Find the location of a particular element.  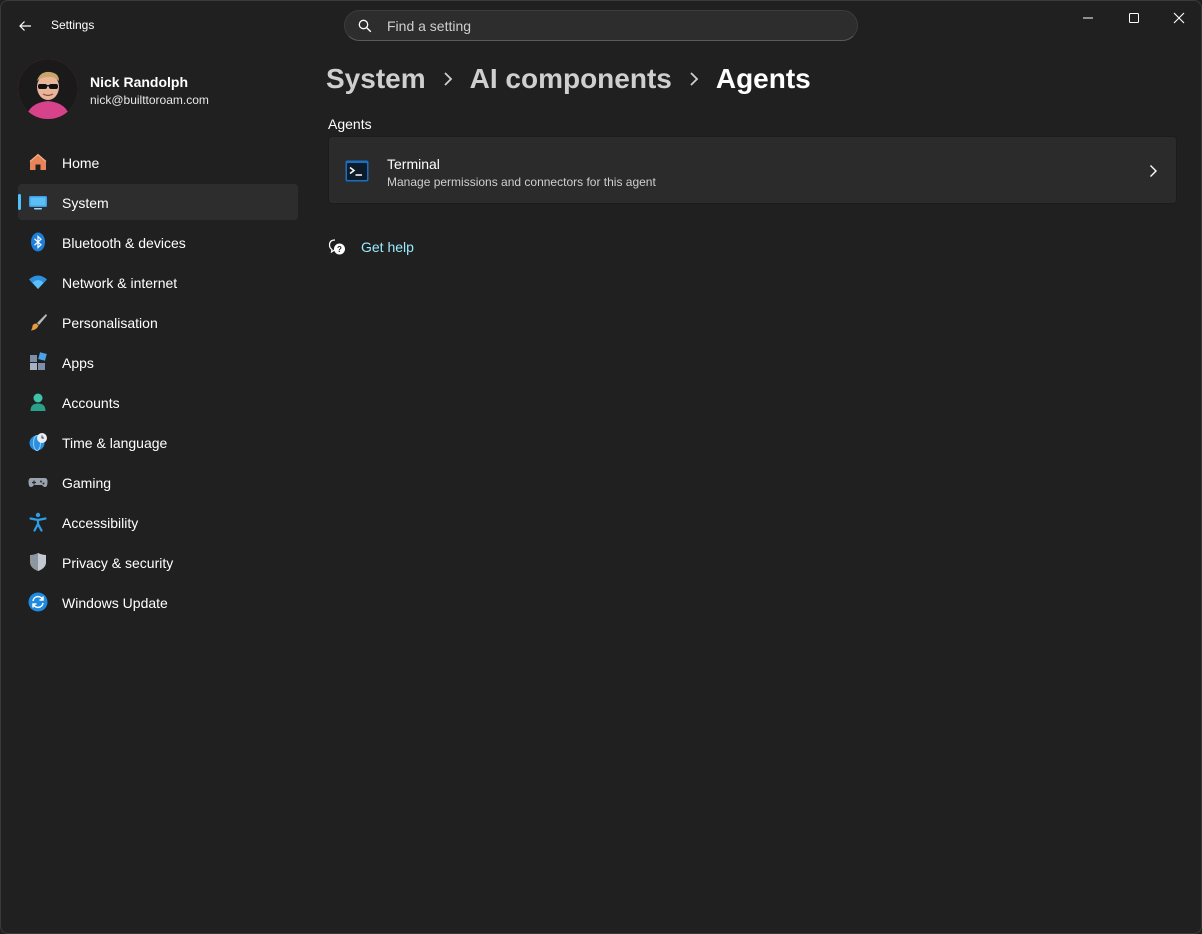

maximize-button is located at coordinates (1134, 18).